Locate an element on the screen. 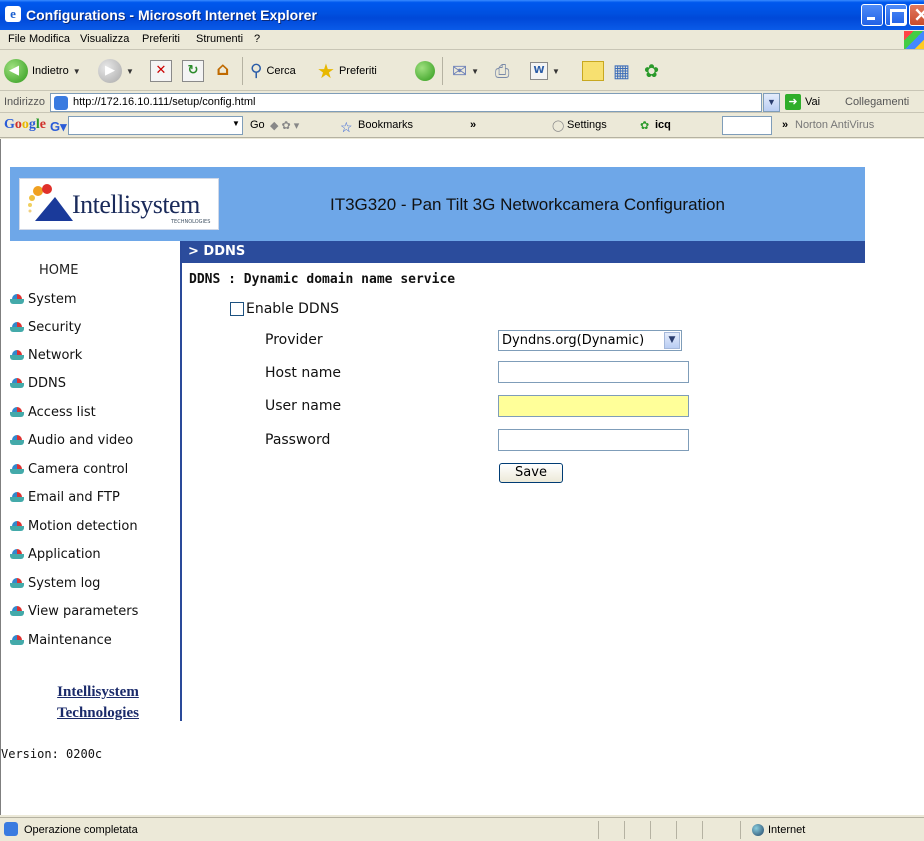 This screenshot has height=841, width=924. history-icon is located at coordinates (425, 71).